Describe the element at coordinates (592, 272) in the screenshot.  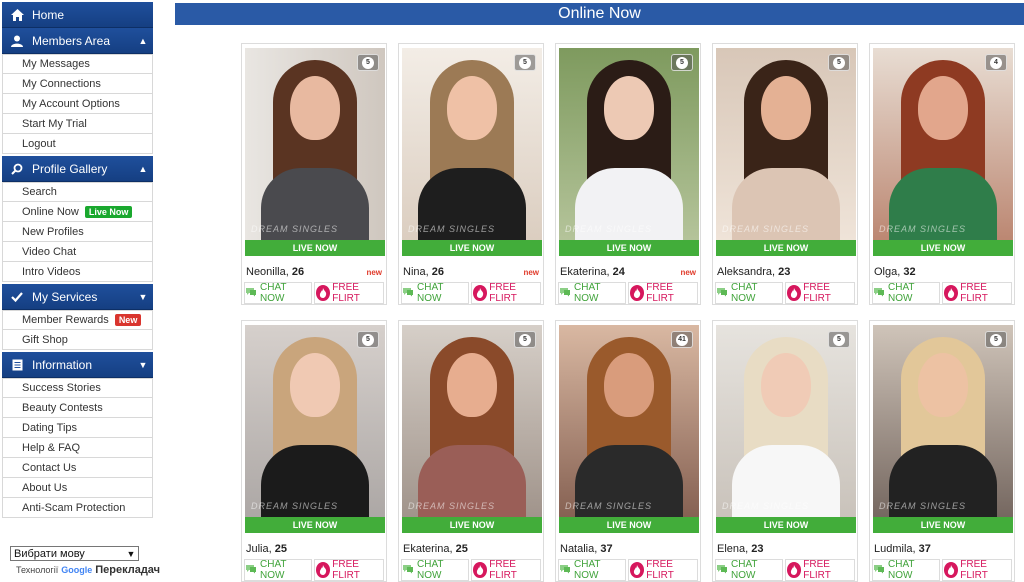
I see `profile-name: Ekaterina, 24` at that location.